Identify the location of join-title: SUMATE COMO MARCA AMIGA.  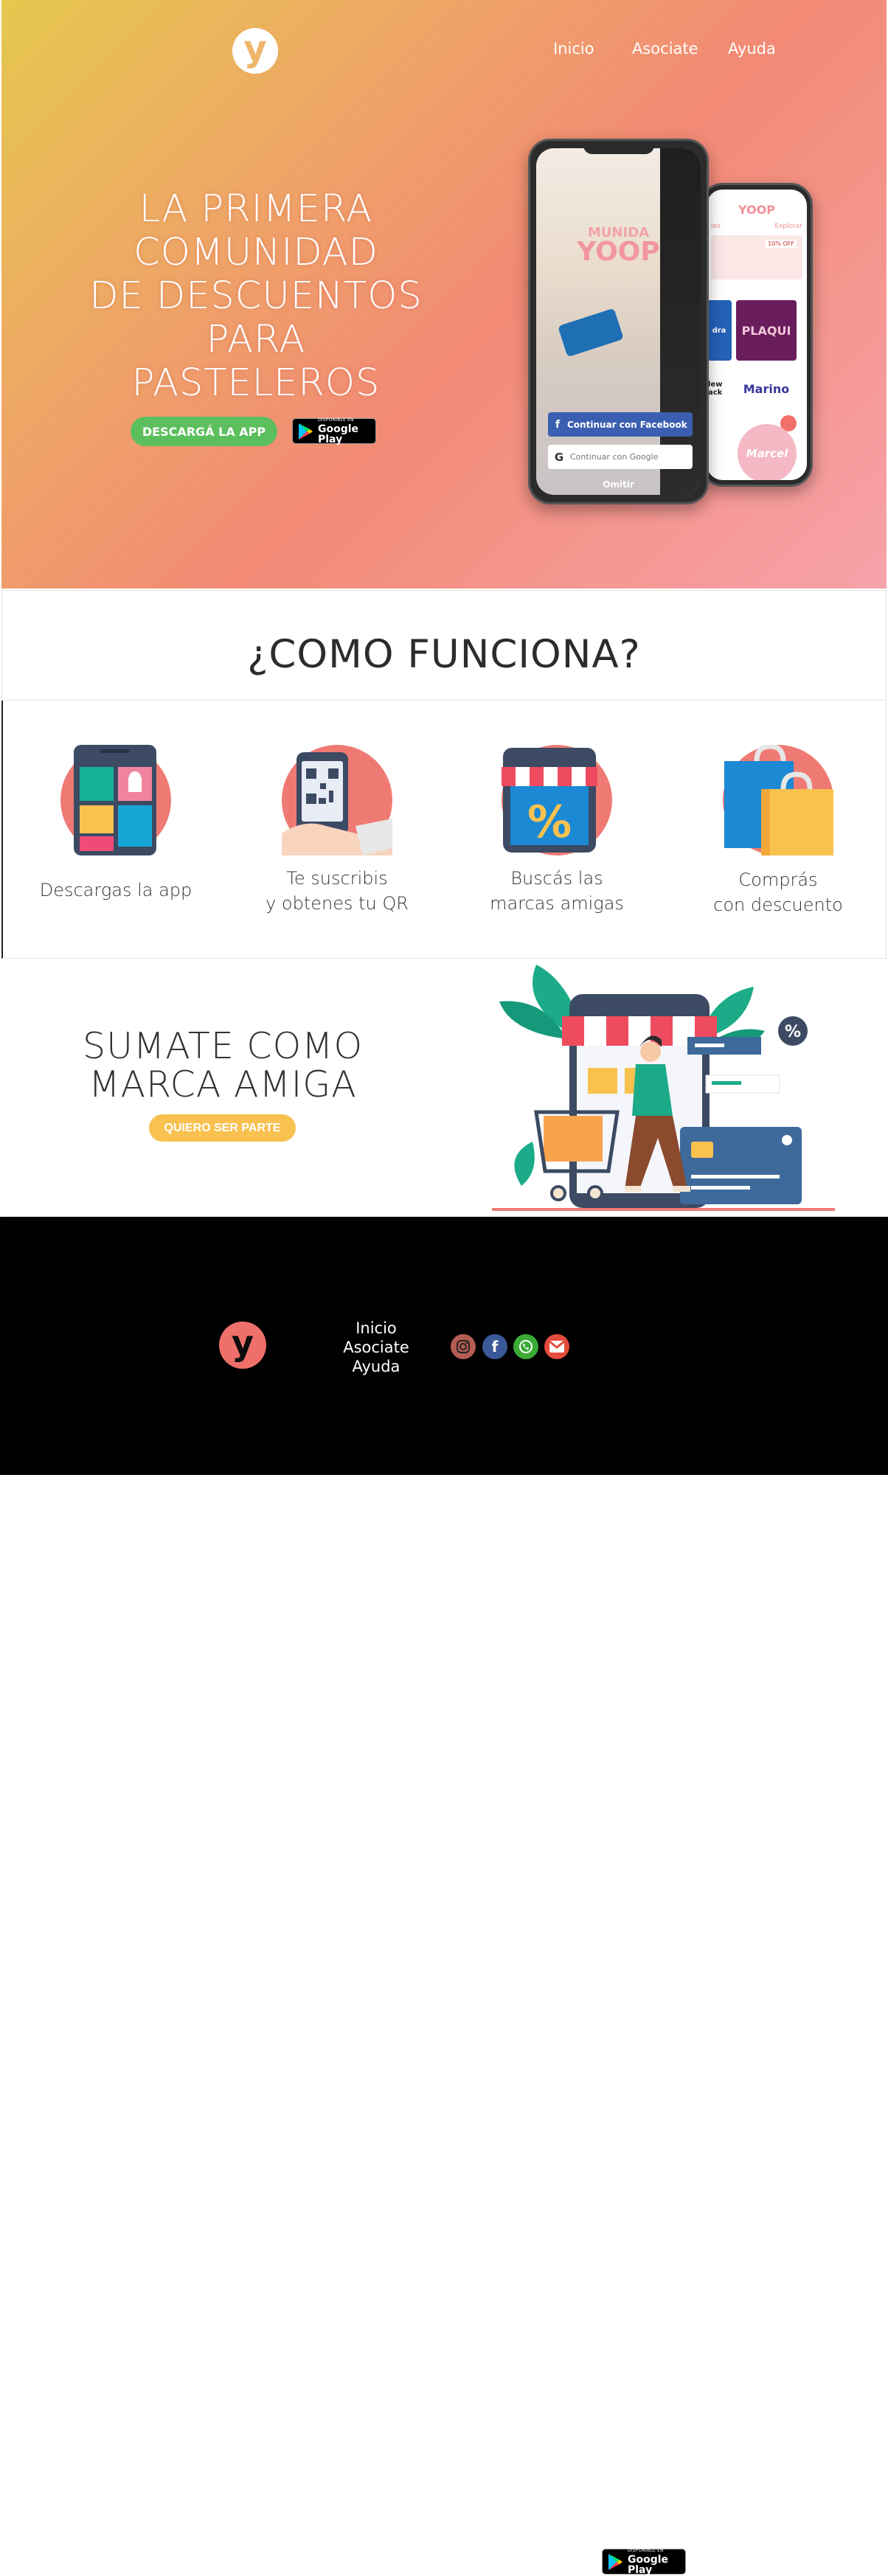
(222, 1065).